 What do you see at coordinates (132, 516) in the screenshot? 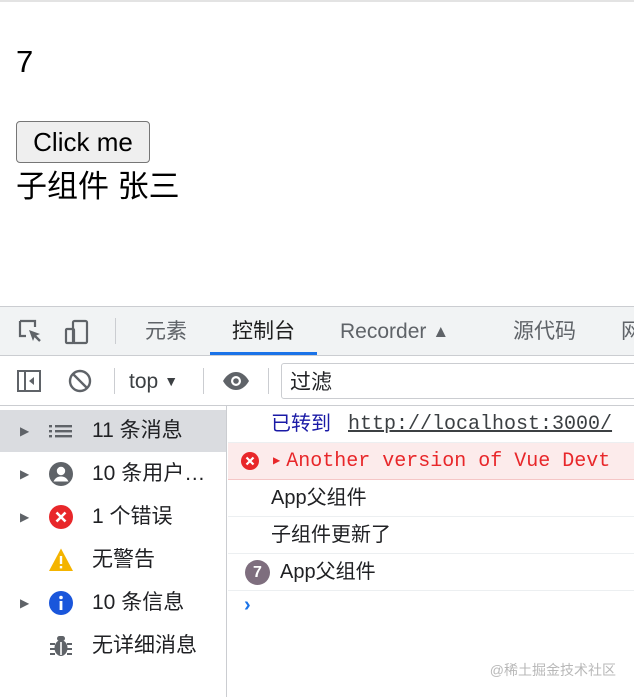
I see `sidebar-item-label: 1 个错误` at bounding box center [132, 516].